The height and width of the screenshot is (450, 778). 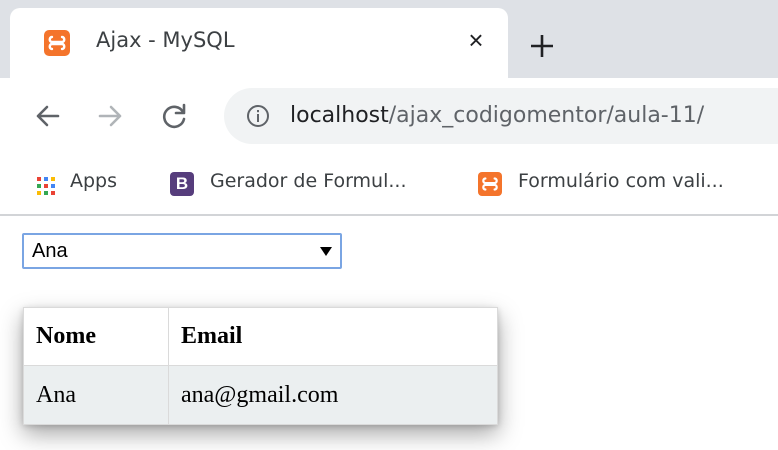 What do you see at coordinates (110, 116) in the screenshot?
I see `forward-arrow-icon` at bounding box center [110, 116].